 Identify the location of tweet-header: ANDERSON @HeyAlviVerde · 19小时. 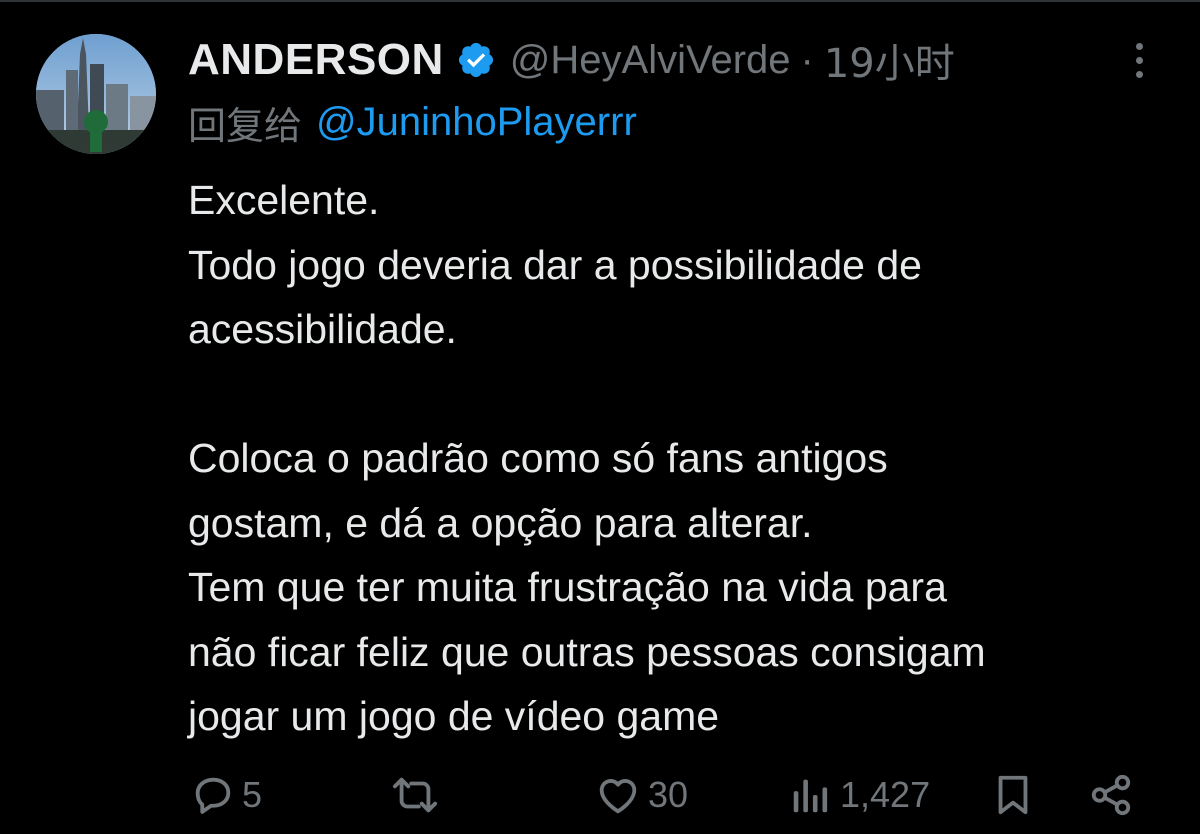
(648, 60).